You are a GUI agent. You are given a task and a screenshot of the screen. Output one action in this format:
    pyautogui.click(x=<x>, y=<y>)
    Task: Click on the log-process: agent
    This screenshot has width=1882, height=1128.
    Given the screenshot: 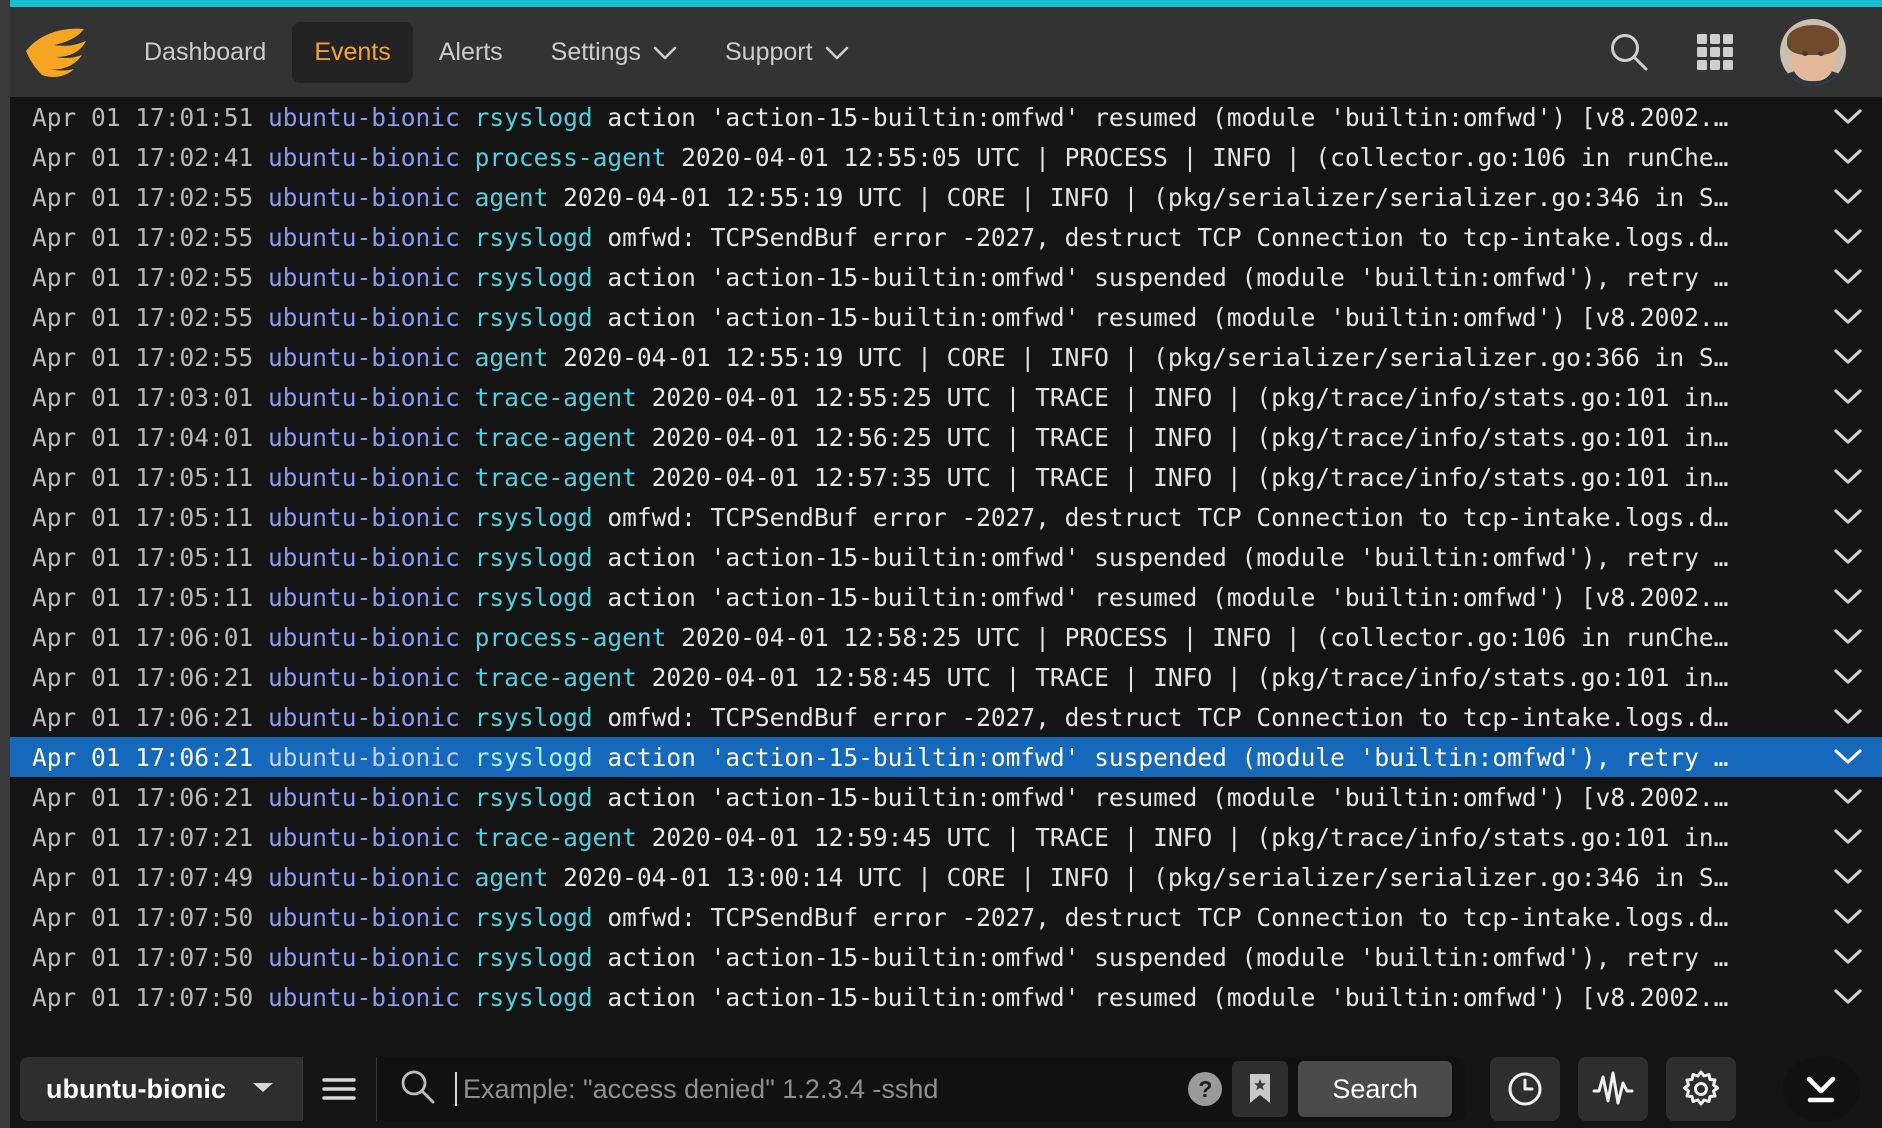 What is the action you would take?
    pyautogui.click(x=511, y=197)
    